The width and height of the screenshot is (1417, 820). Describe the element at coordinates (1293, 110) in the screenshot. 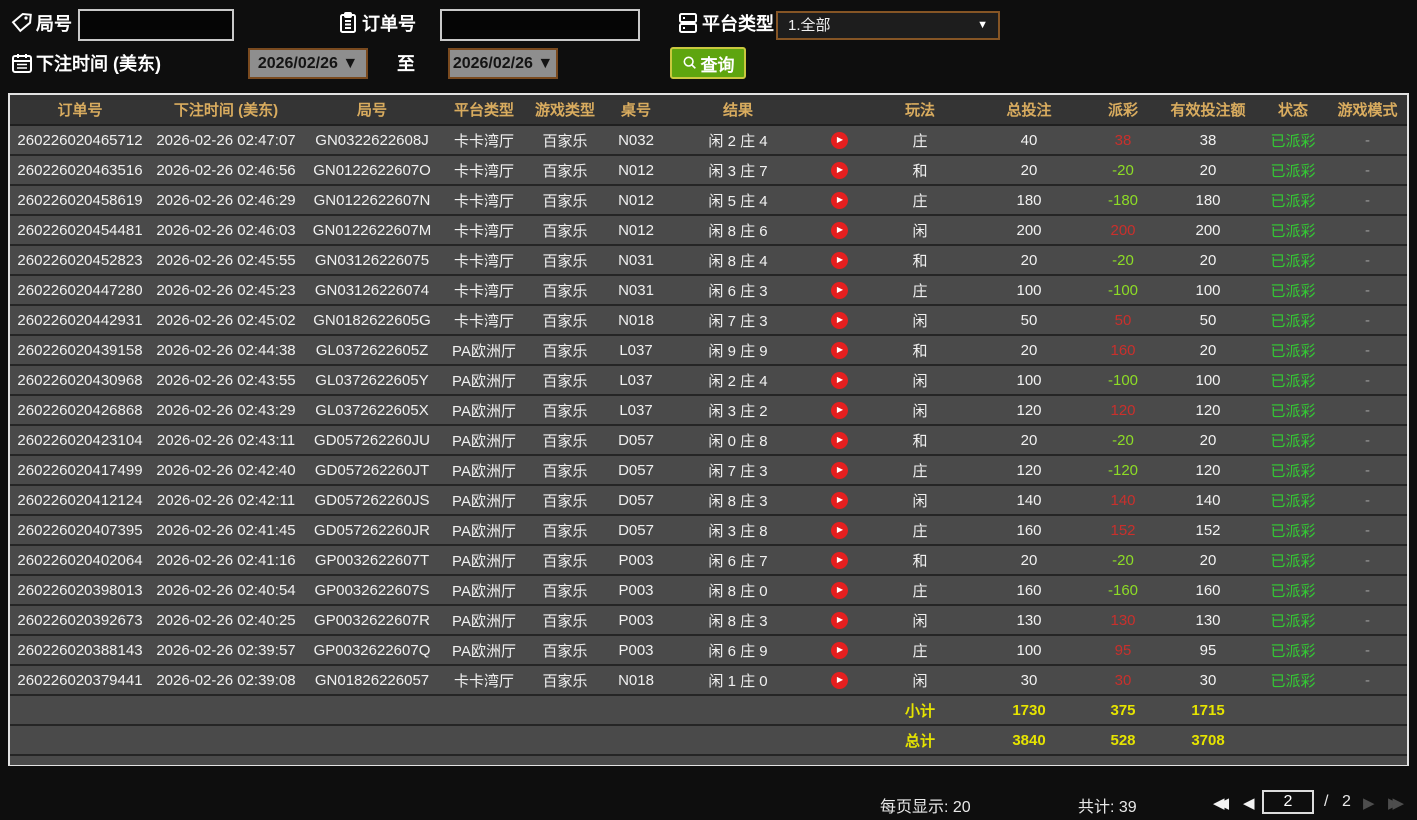

I see `col-status: 状态` at that location.